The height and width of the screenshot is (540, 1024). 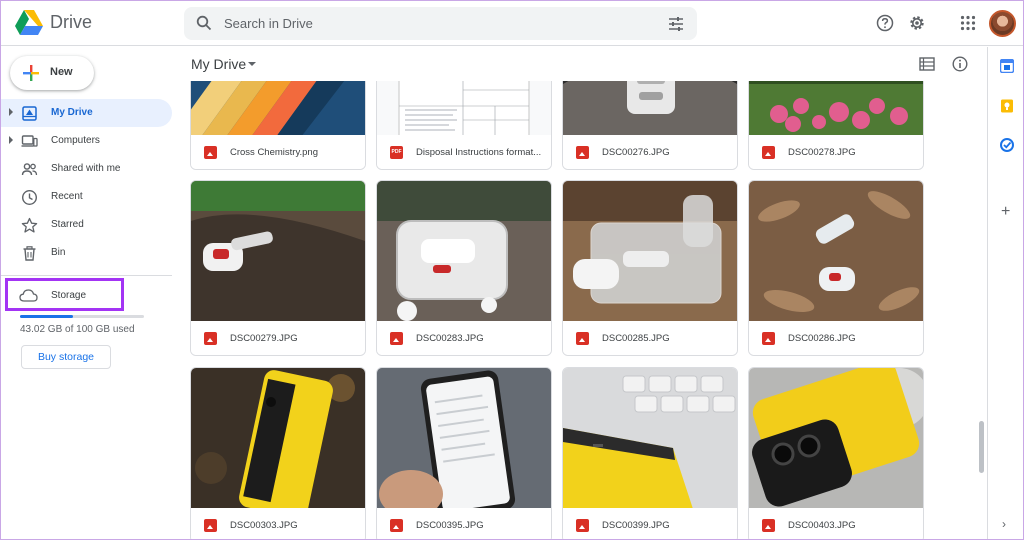 What do you see at coordinates (264, 525) in the screenshot?
I see `file-name: DSC00303.JPG` at bounding box center [264, 525].